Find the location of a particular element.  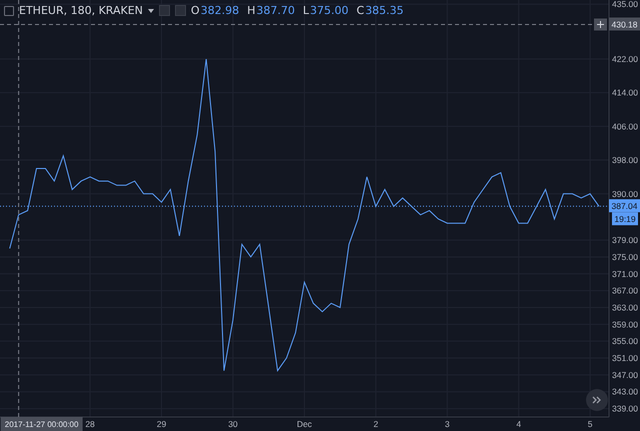

price-axis-label: 343.00 is located at coordinates (625, 391).